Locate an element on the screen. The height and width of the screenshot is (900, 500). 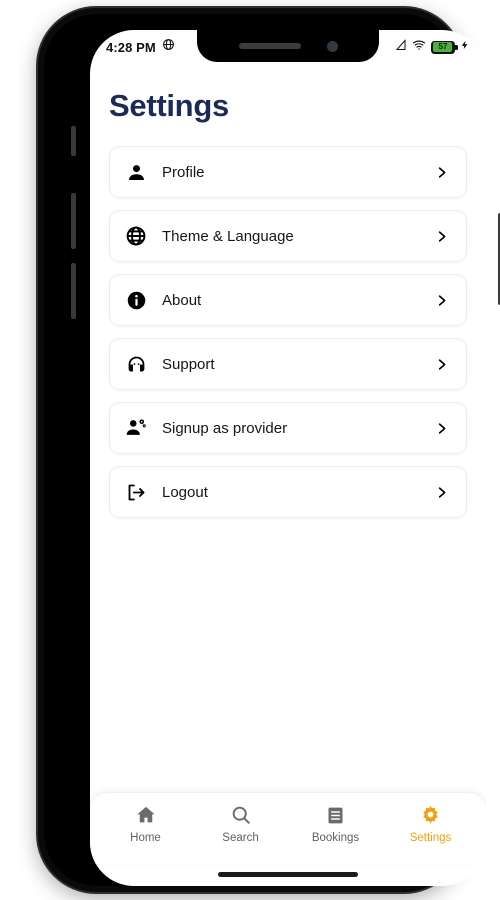
settings-item-label: Profile is located at coordinates (183, 172).